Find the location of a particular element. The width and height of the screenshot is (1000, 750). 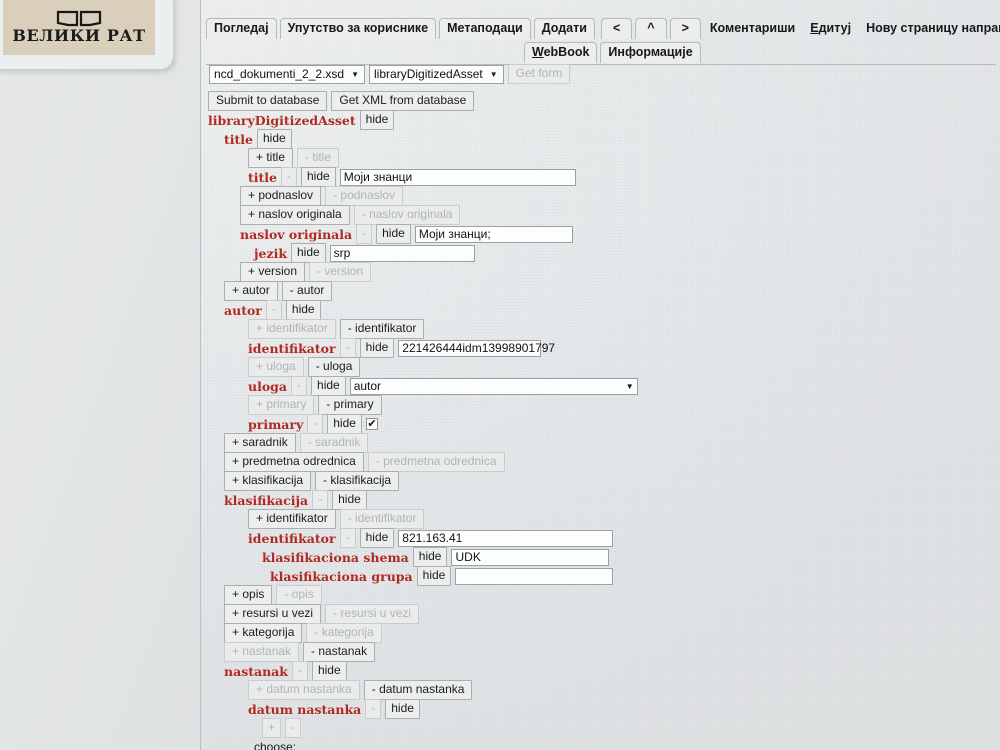

nav-prev-button: < is located at coordinates (616, 28).